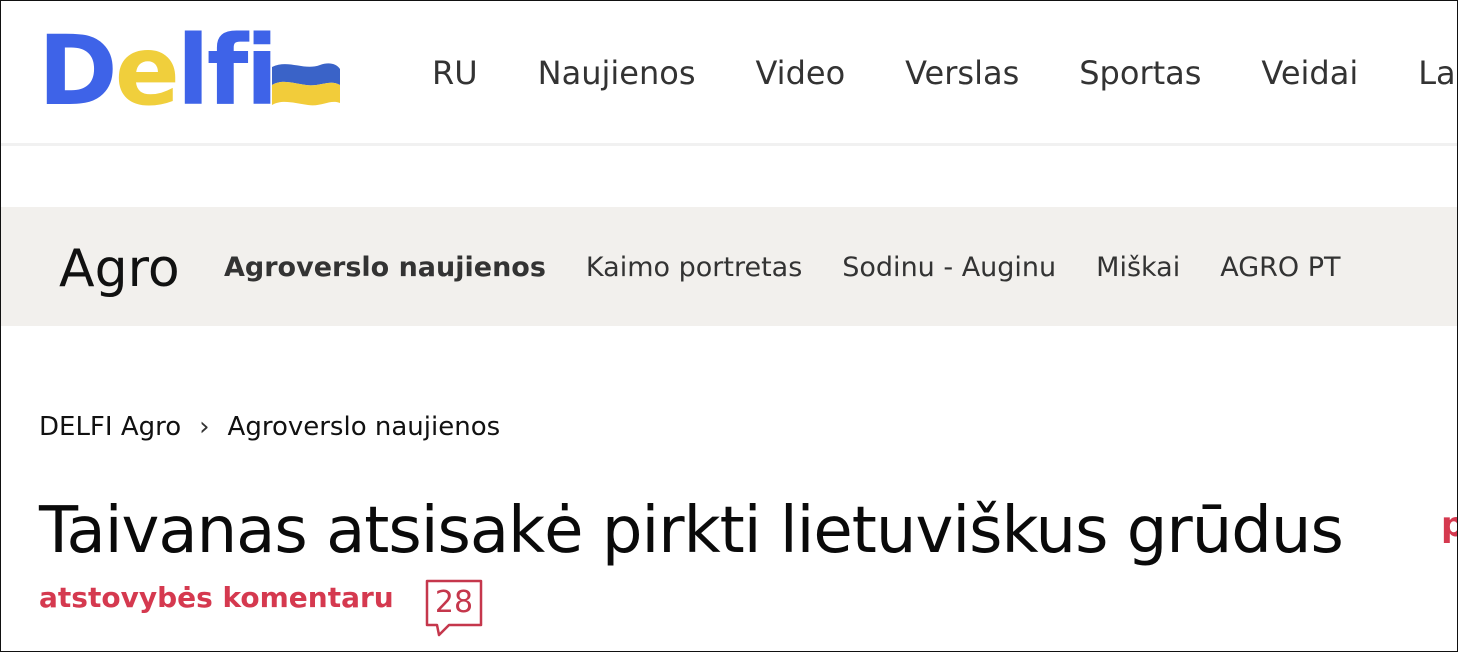  I want to click on logo-wordmark: Delfi, so click(158, 71).